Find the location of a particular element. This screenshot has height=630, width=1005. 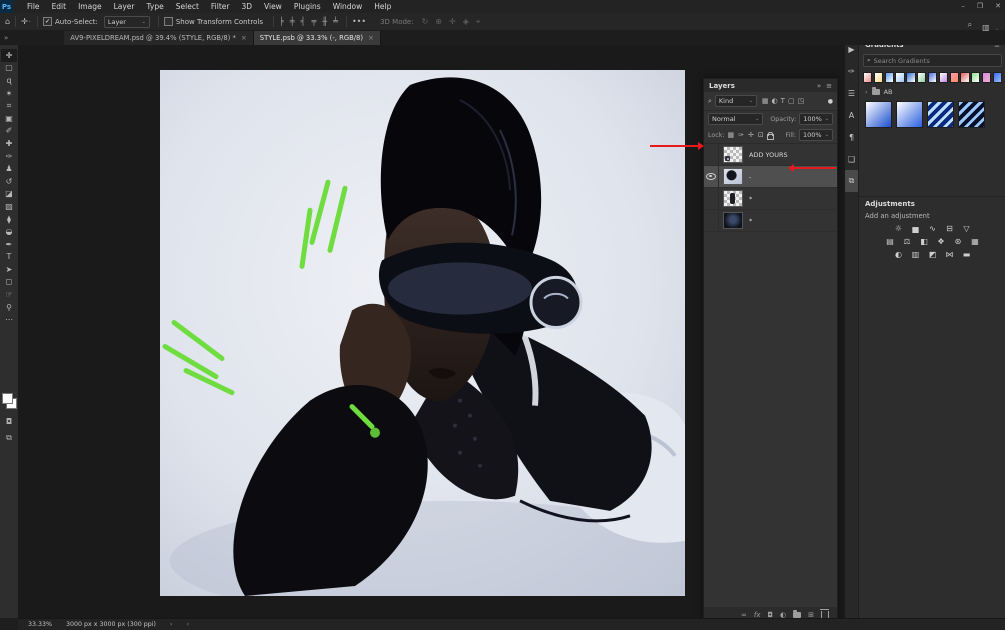

photo-filter-icon: ❖ is located at coordinates (941, 241).